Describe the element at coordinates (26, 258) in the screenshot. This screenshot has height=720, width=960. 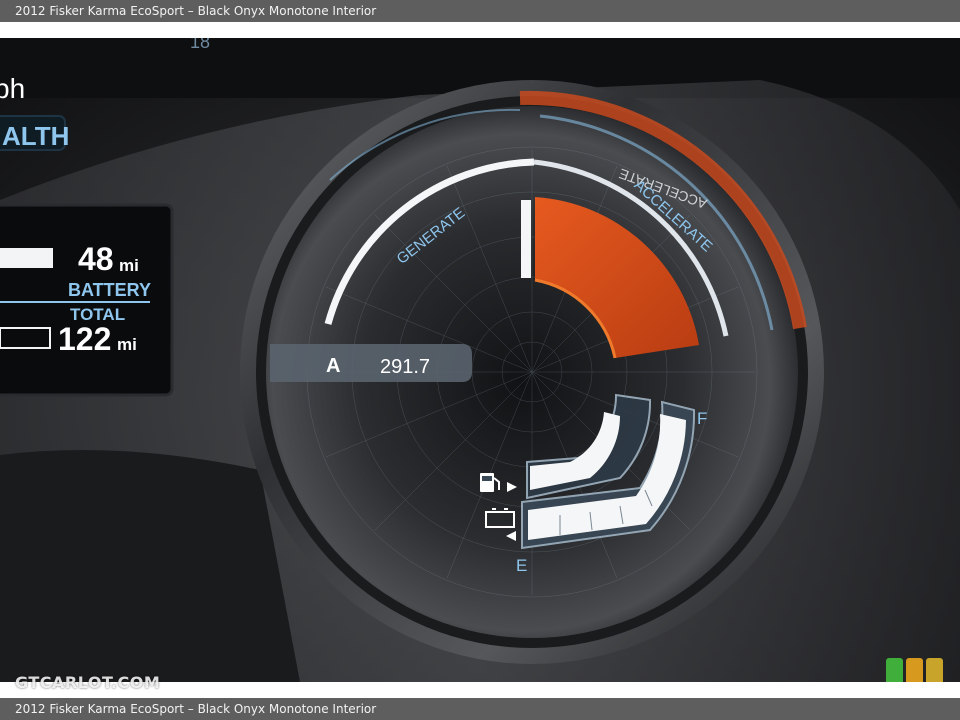
I see `battery-range-bar` at that location.